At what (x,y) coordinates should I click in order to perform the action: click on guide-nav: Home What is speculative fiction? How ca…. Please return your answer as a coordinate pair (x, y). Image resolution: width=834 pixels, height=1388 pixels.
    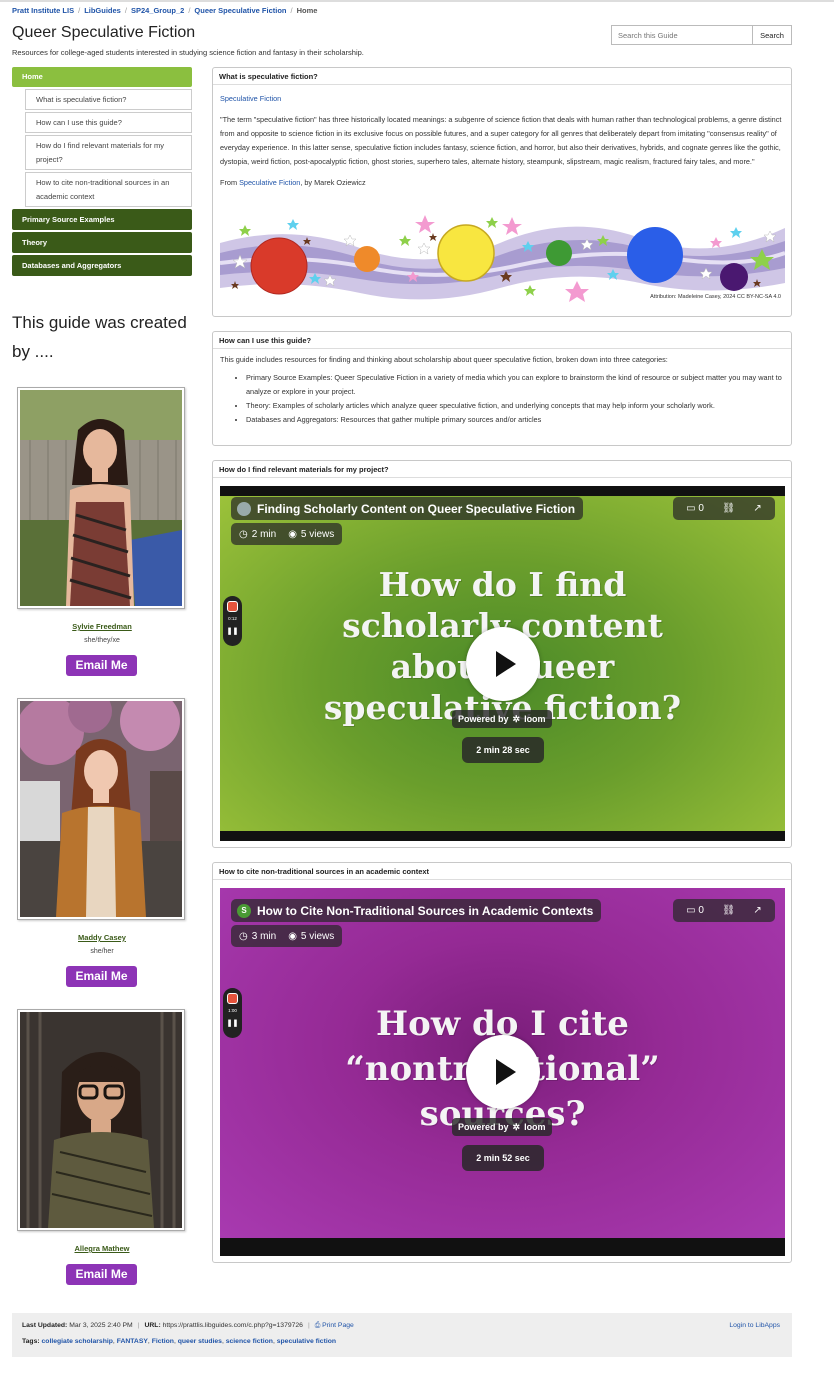
    Looking at the image, I should click on (102, 171).